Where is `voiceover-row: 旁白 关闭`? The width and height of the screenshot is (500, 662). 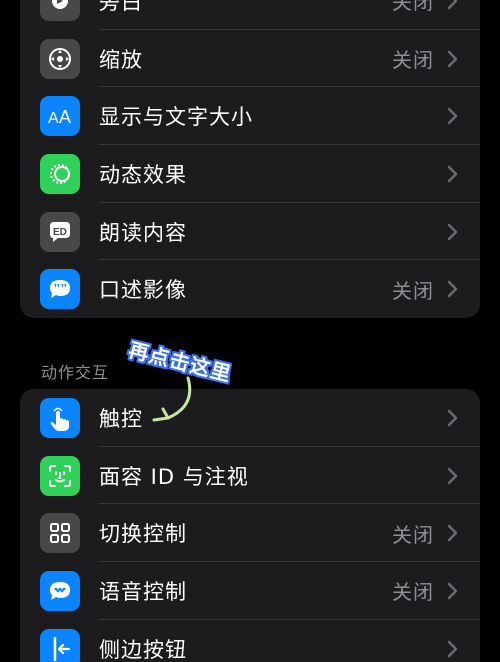 voiceover-row: 旁白 关闭 is located at coordinates (250, 15).